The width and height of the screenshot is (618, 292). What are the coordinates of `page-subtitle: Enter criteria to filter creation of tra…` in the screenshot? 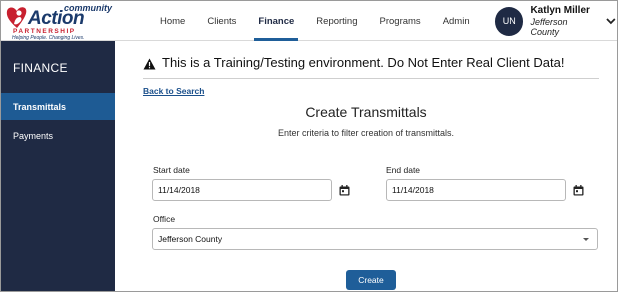 It's located at (366, 133).